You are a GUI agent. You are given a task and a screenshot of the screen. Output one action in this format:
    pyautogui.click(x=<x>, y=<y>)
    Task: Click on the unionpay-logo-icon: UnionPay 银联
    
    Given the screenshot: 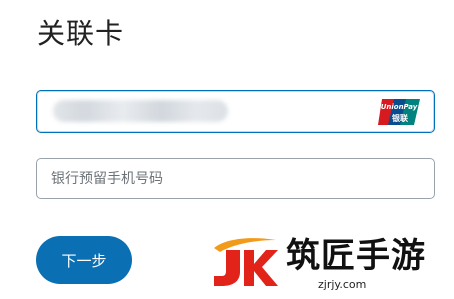 What is the action you would take?
    pyautogui.click(x=399, y=112)
    